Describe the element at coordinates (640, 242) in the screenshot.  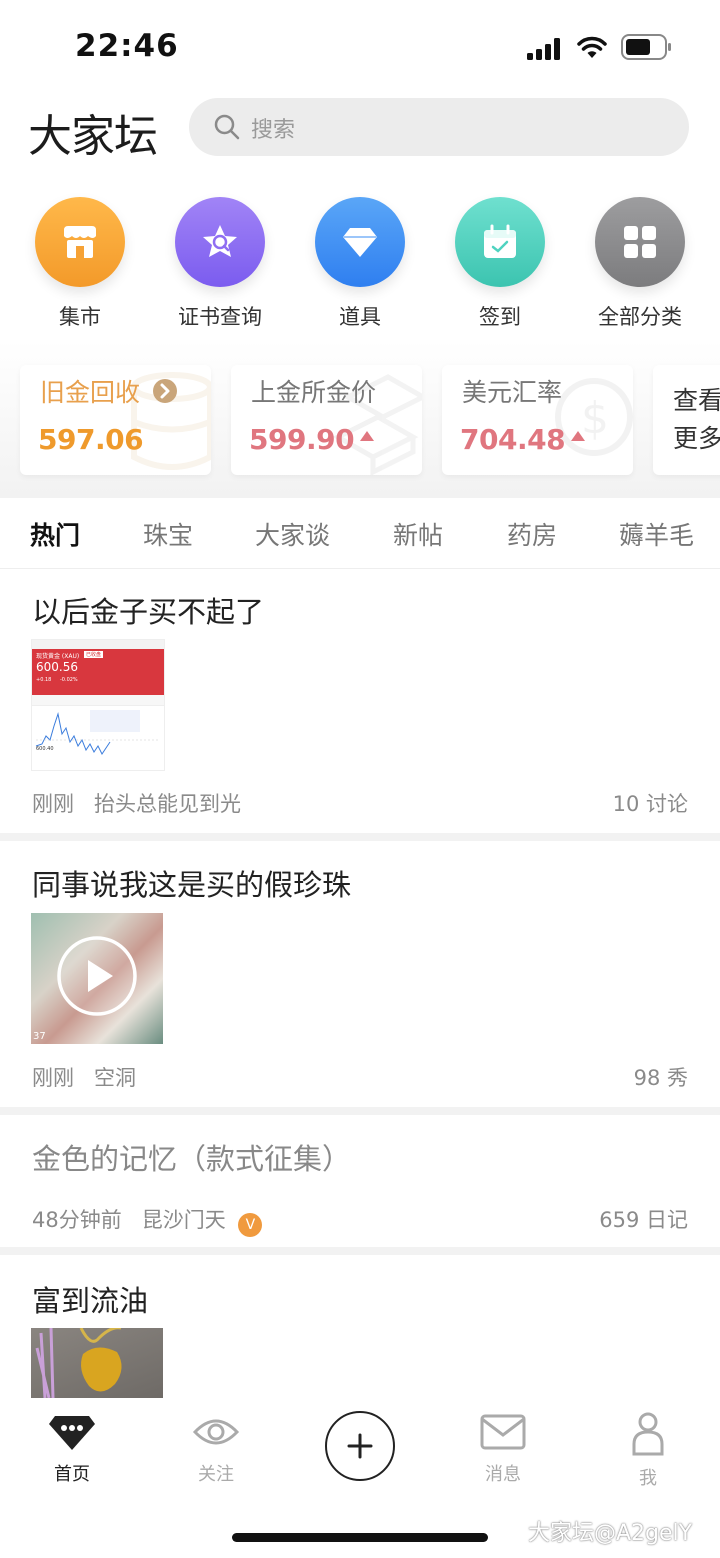
I see `grid-icon` at that location.